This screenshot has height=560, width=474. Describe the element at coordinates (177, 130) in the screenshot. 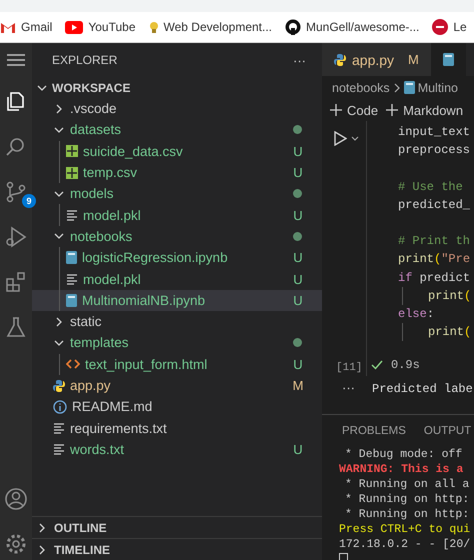

I see `tree-item: datasets` at that location.